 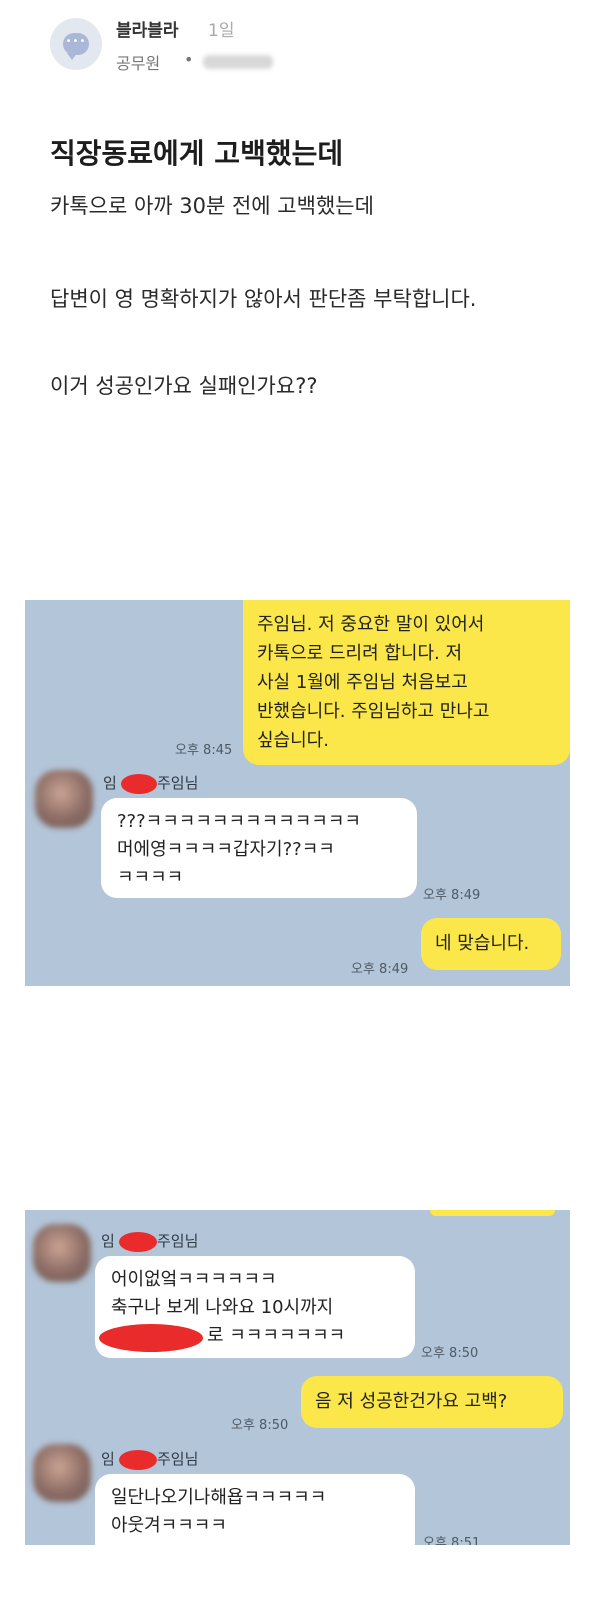 I want to click on my-message-bubble: 음 저 성공한건가요 고백?, so click(x=432, y=1402).